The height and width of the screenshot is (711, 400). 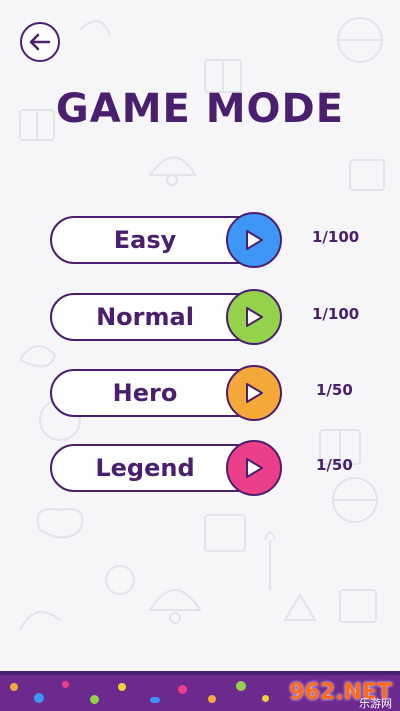 I want to click on page-title: GAME MODE, so click(x=200, y=109).